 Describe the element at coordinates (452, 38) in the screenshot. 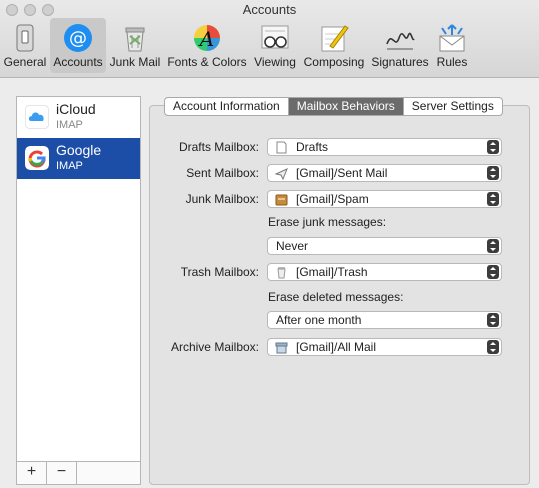

I see `envelope-arrows-icon` at that location.